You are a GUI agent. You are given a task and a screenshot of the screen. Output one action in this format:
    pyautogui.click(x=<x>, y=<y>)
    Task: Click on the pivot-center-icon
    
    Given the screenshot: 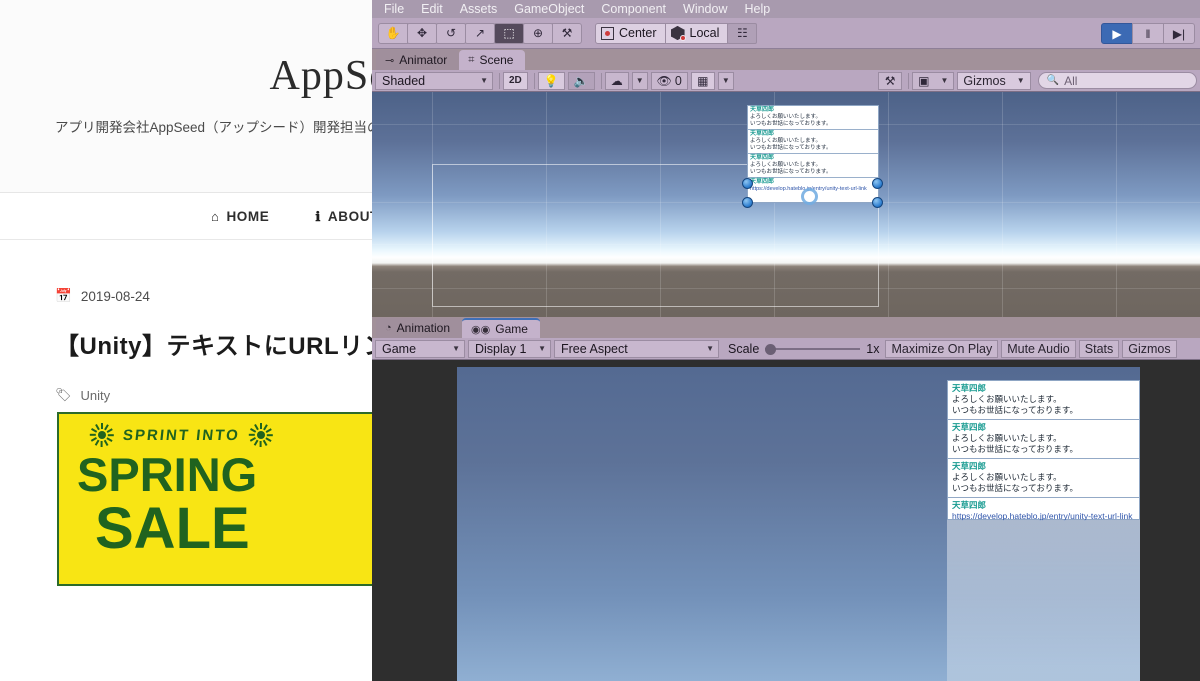 What is the action you would take?
    pyautogui.click(x=607, y=33)
    